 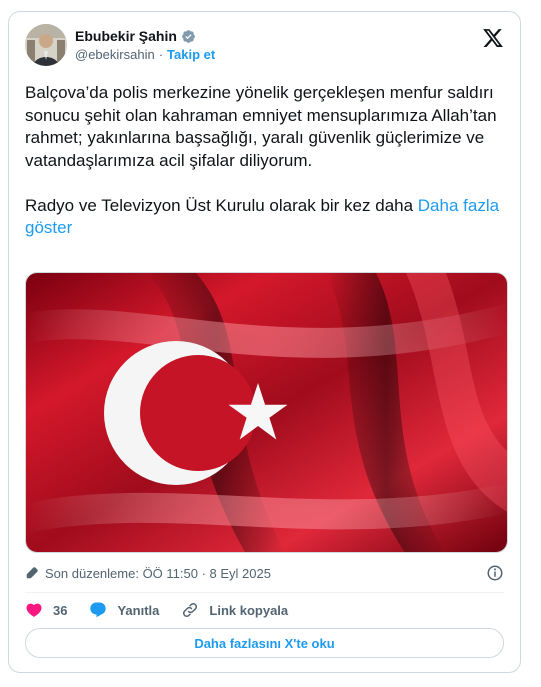 I want to click on copy-link-button: Link kopyala, so click(x=234, y=610).